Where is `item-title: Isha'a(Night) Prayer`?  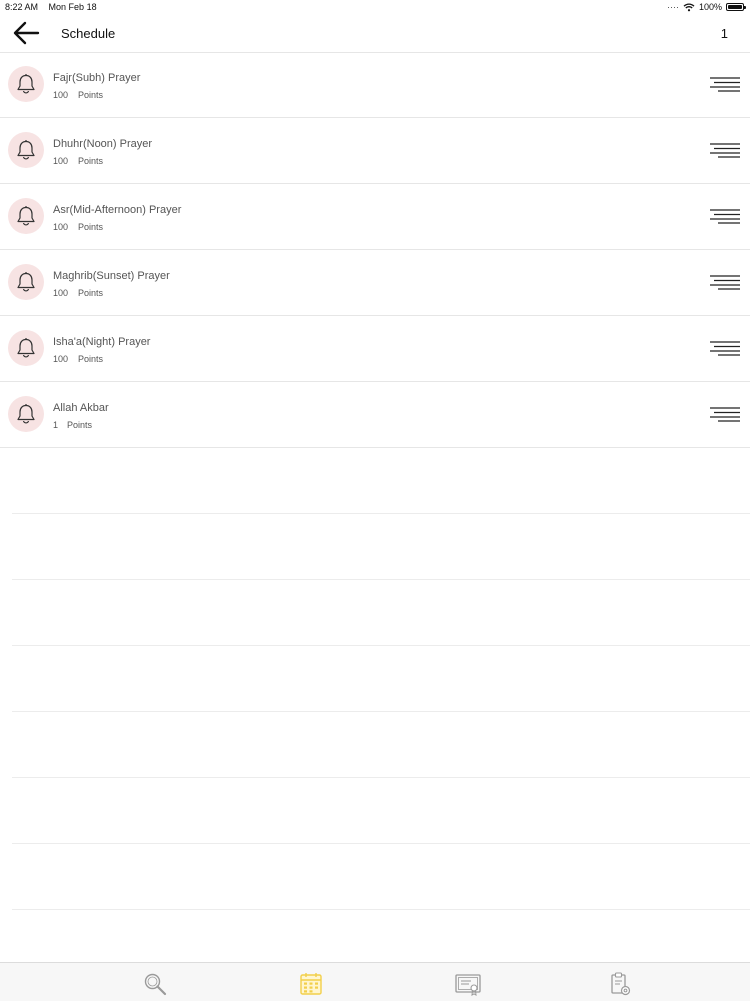 item-title: Isha'a(Night) Prayer is located at coordinates (102, 342).